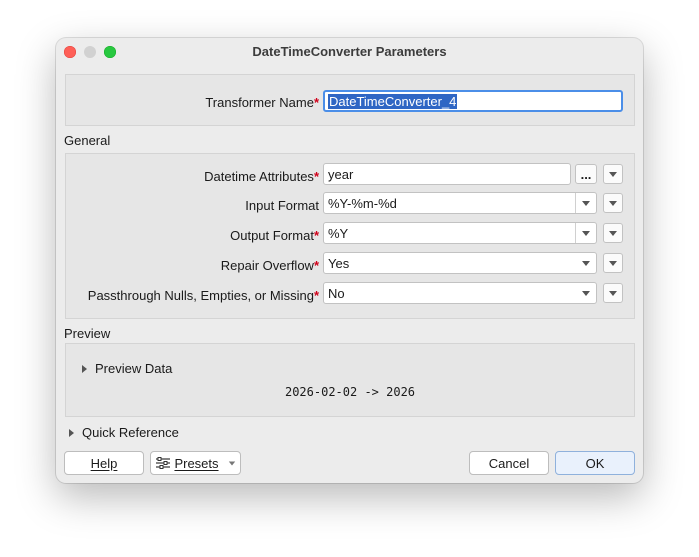  I want to click on preview-data-label: Preview Data, so click(134, 368).